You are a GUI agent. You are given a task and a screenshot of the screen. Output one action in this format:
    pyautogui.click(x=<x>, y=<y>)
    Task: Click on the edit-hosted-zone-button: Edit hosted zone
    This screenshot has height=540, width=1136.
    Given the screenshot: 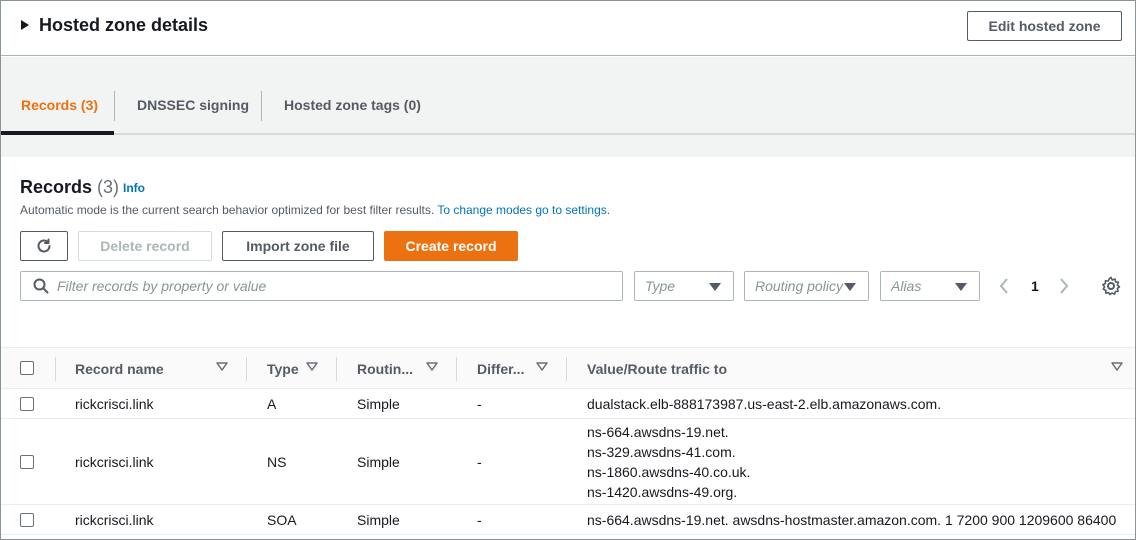 What is the action you would take?
    pyautogui.click(x=1044, y=26)
    